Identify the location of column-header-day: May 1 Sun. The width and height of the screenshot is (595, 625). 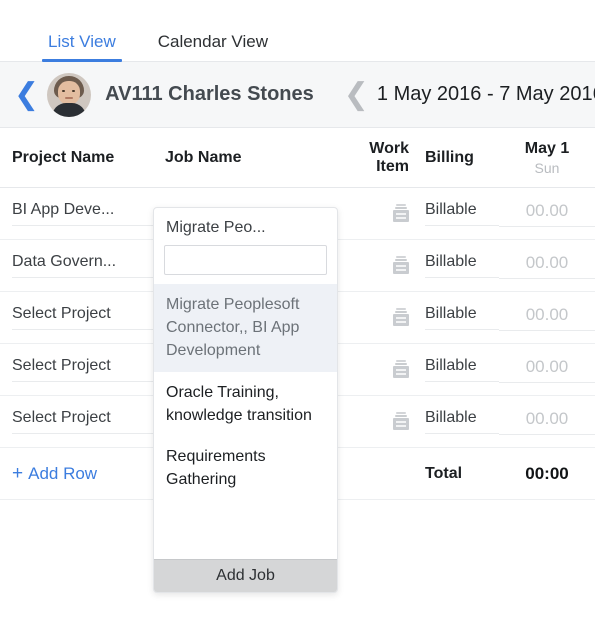
(547, 158).